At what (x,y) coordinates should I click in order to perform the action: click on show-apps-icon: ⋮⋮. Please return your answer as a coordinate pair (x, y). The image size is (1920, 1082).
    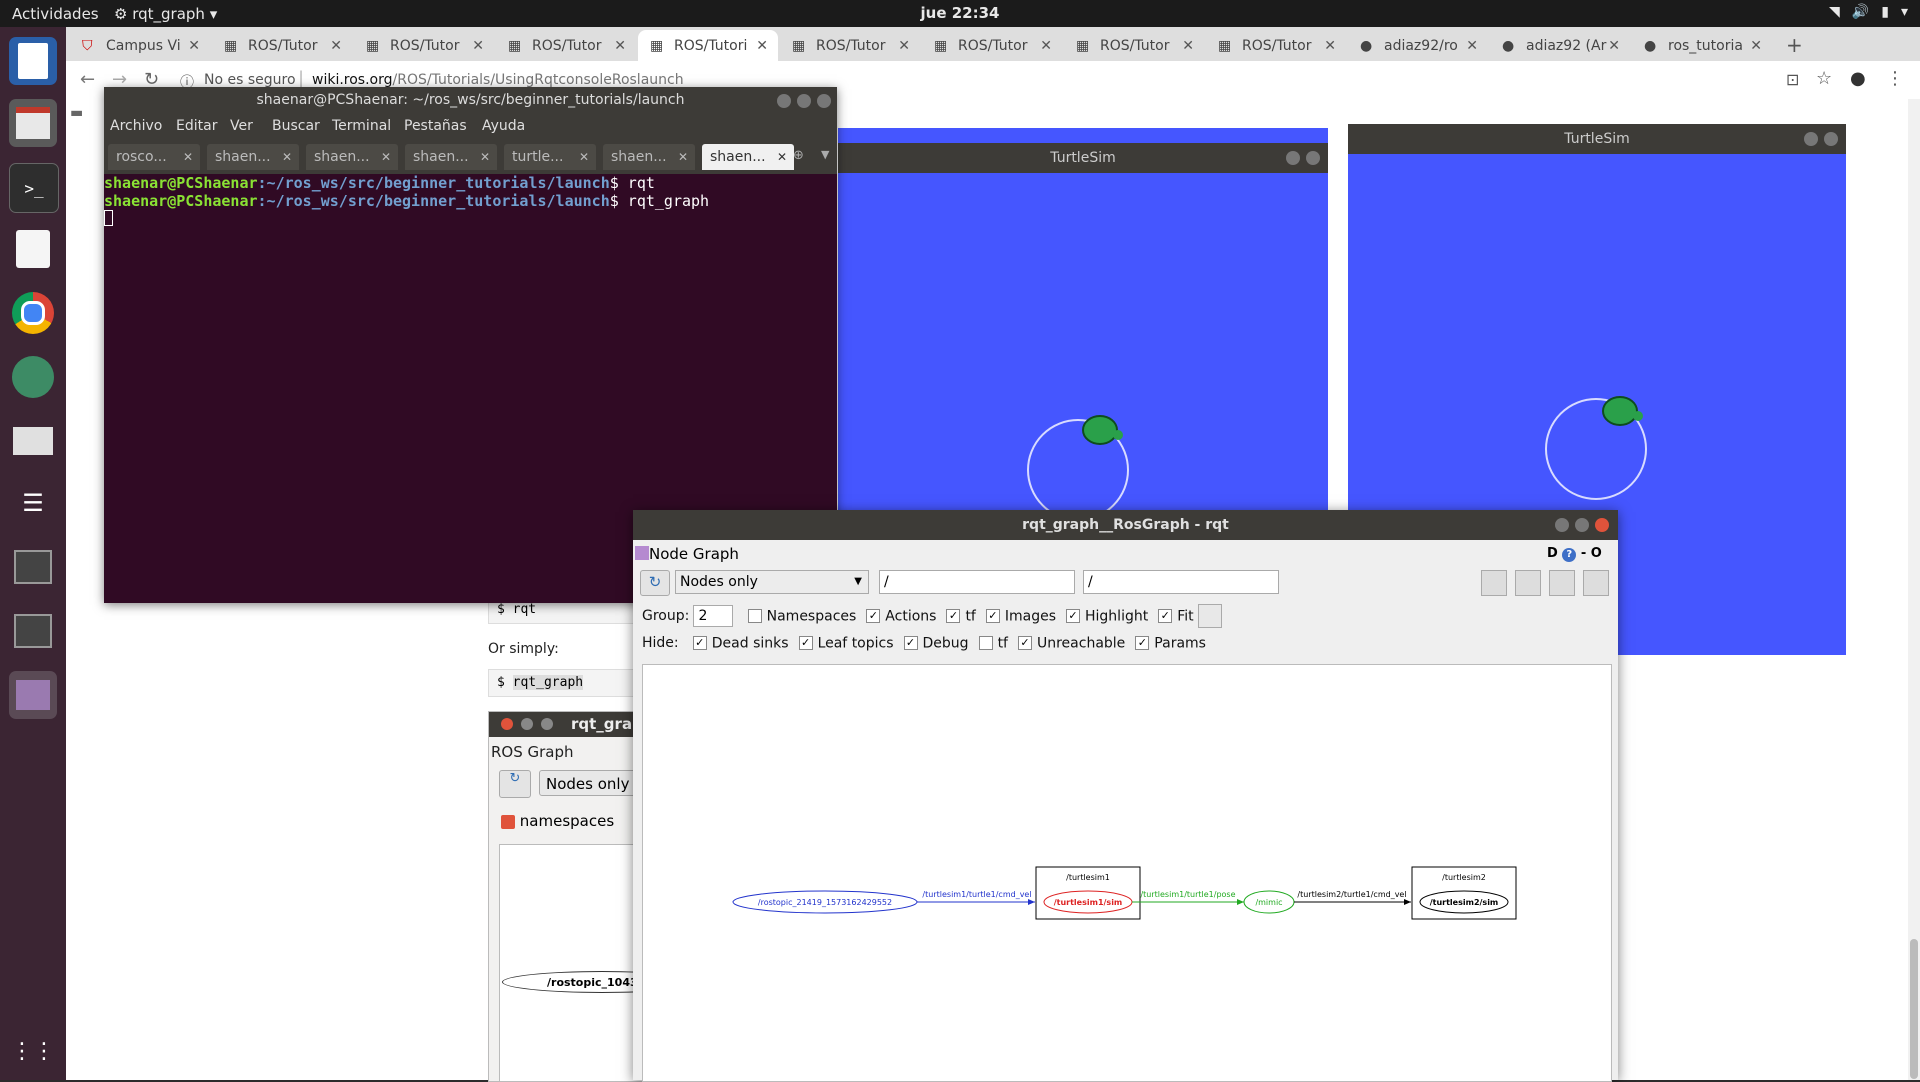
    Looking at the image, I should click on (33, 1051).